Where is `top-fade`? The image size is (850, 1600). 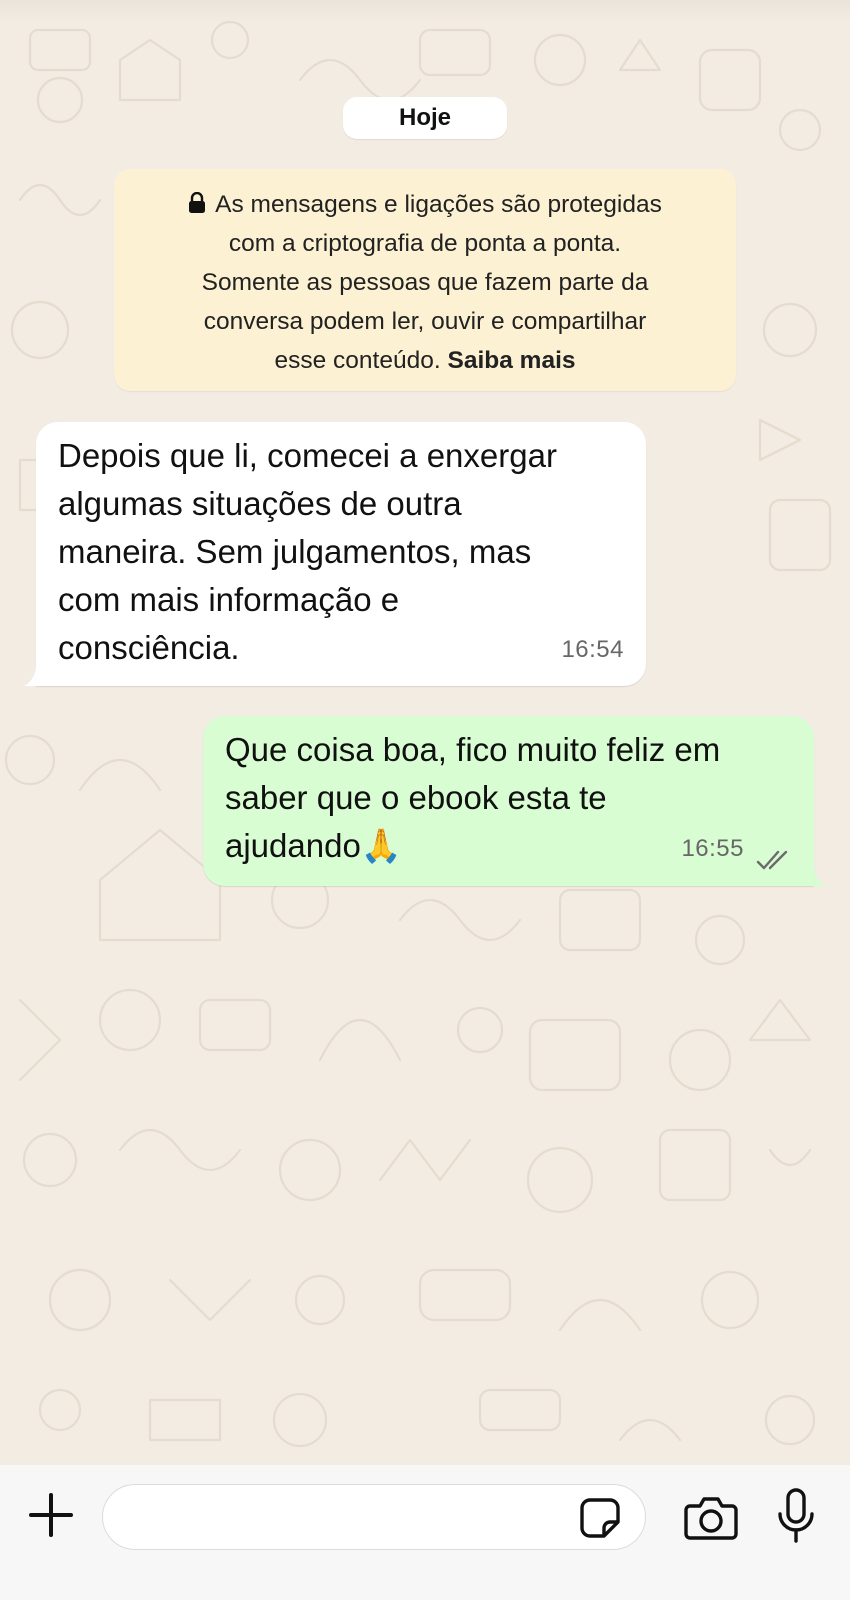
top-fade is located at coordinates (425, 12).